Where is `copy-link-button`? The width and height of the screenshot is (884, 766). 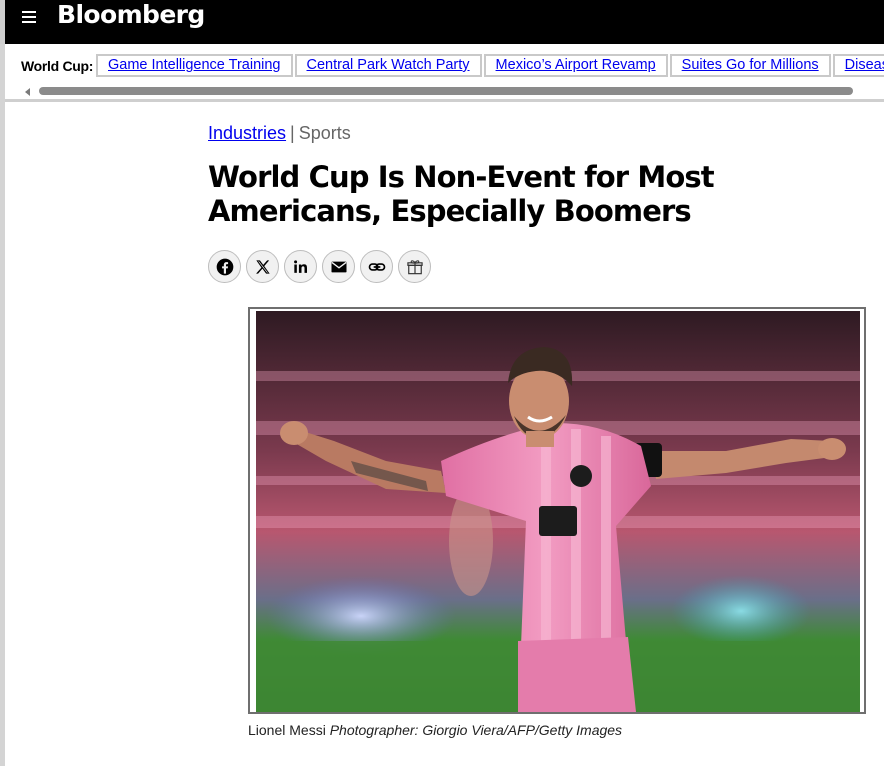
copy-link-button is located at coordinates (376, 266).